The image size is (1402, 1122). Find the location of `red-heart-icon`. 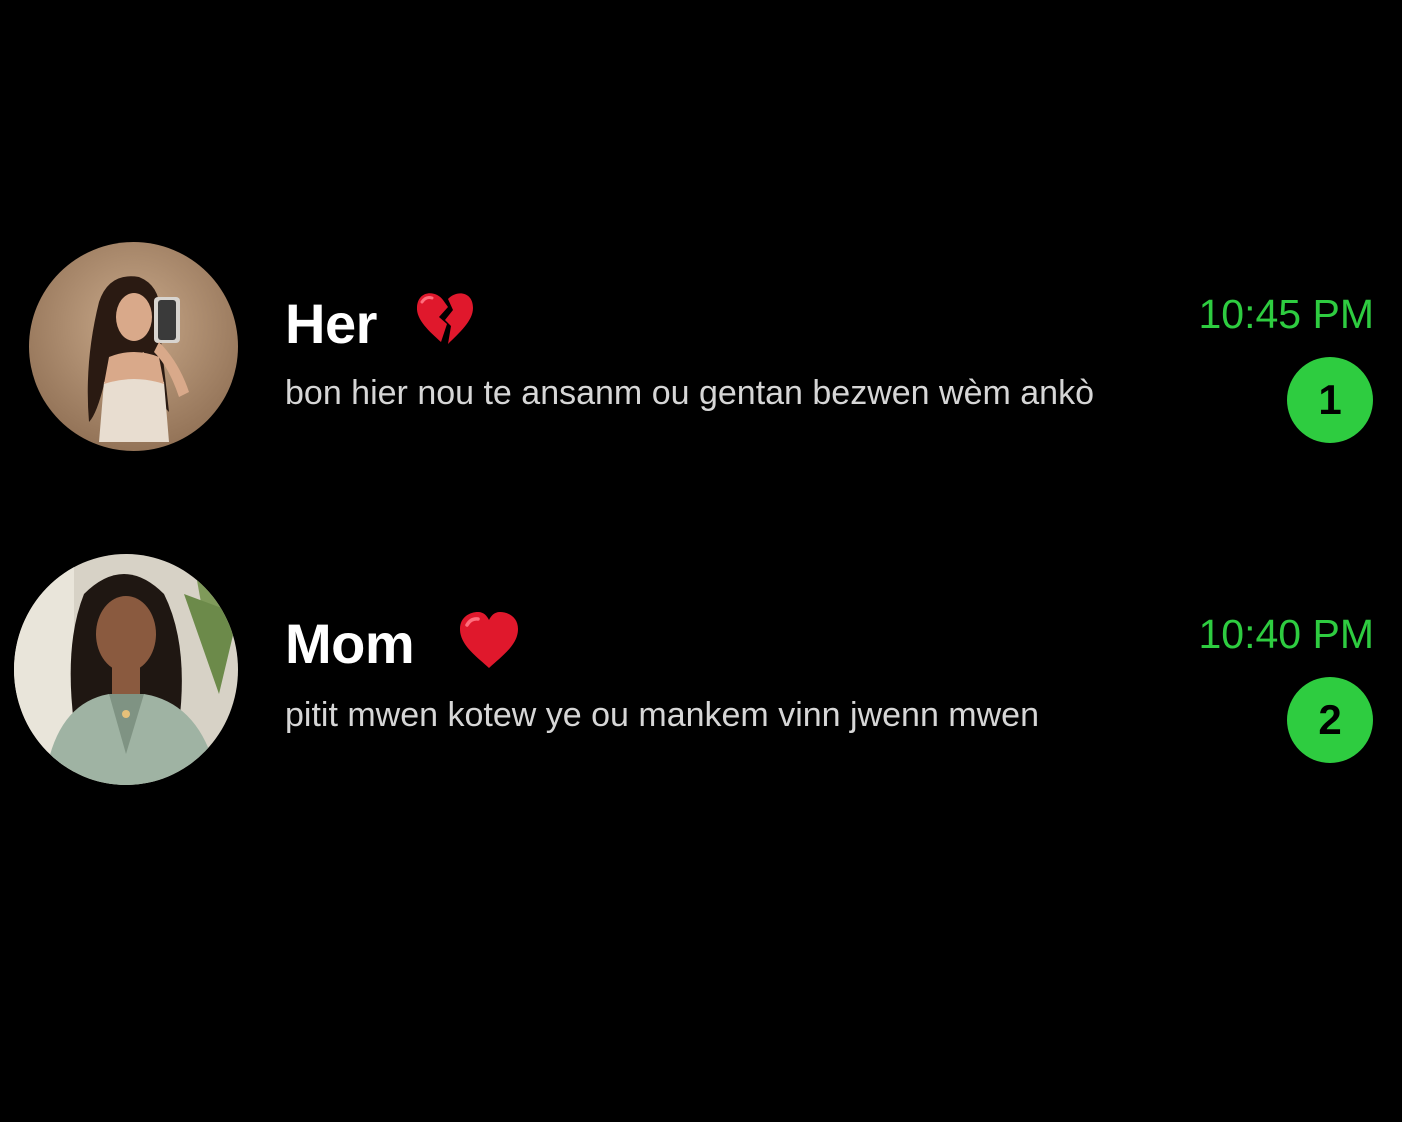

red-heart-icon is located at coordinates (489, 641).